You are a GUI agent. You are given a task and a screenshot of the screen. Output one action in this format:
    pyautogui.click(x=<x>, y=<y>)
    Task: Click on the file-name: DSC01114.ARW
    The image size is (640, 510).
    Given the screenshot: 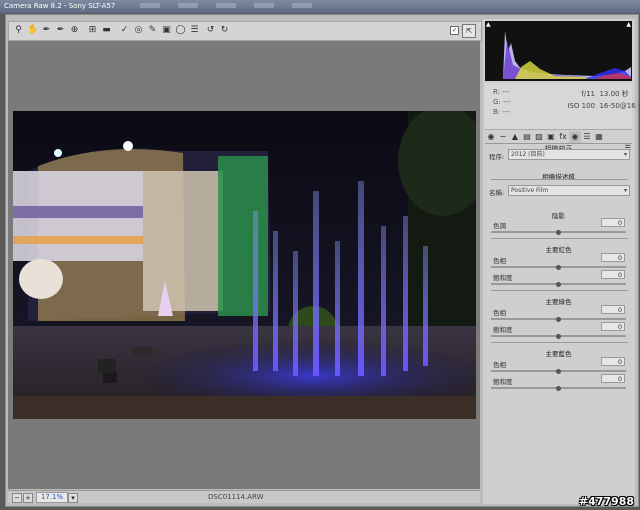 What is the action you would take?
    pyautogui.click(x=236, y=497)
    